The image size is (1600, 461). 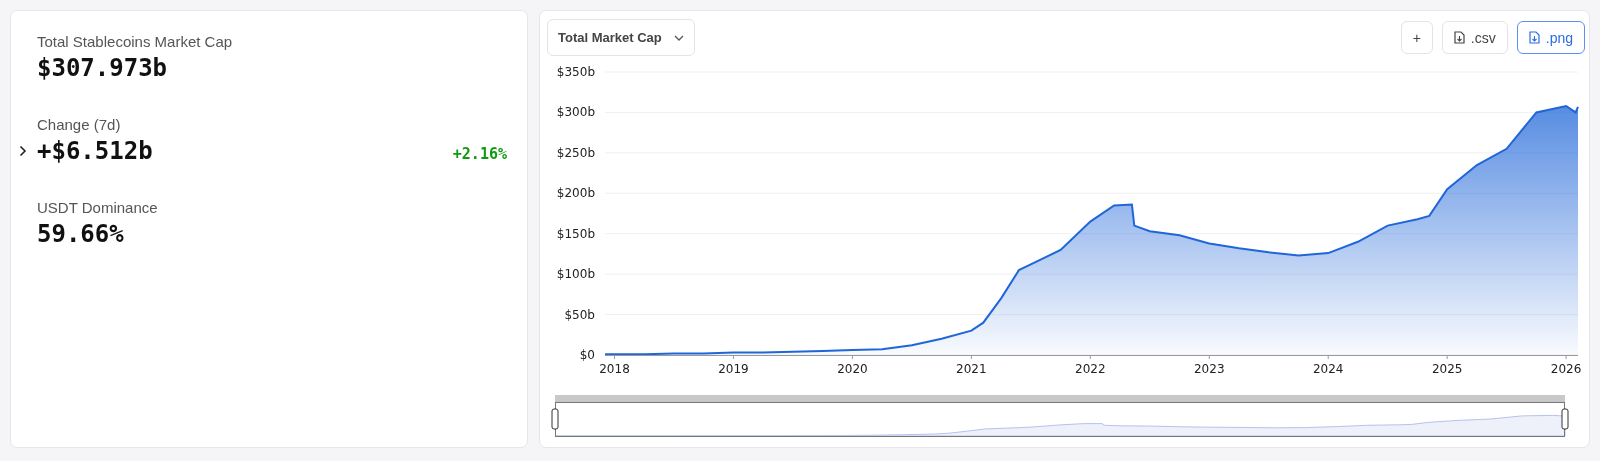 I want to click on zoom-range, so click(x=1060, y=419).